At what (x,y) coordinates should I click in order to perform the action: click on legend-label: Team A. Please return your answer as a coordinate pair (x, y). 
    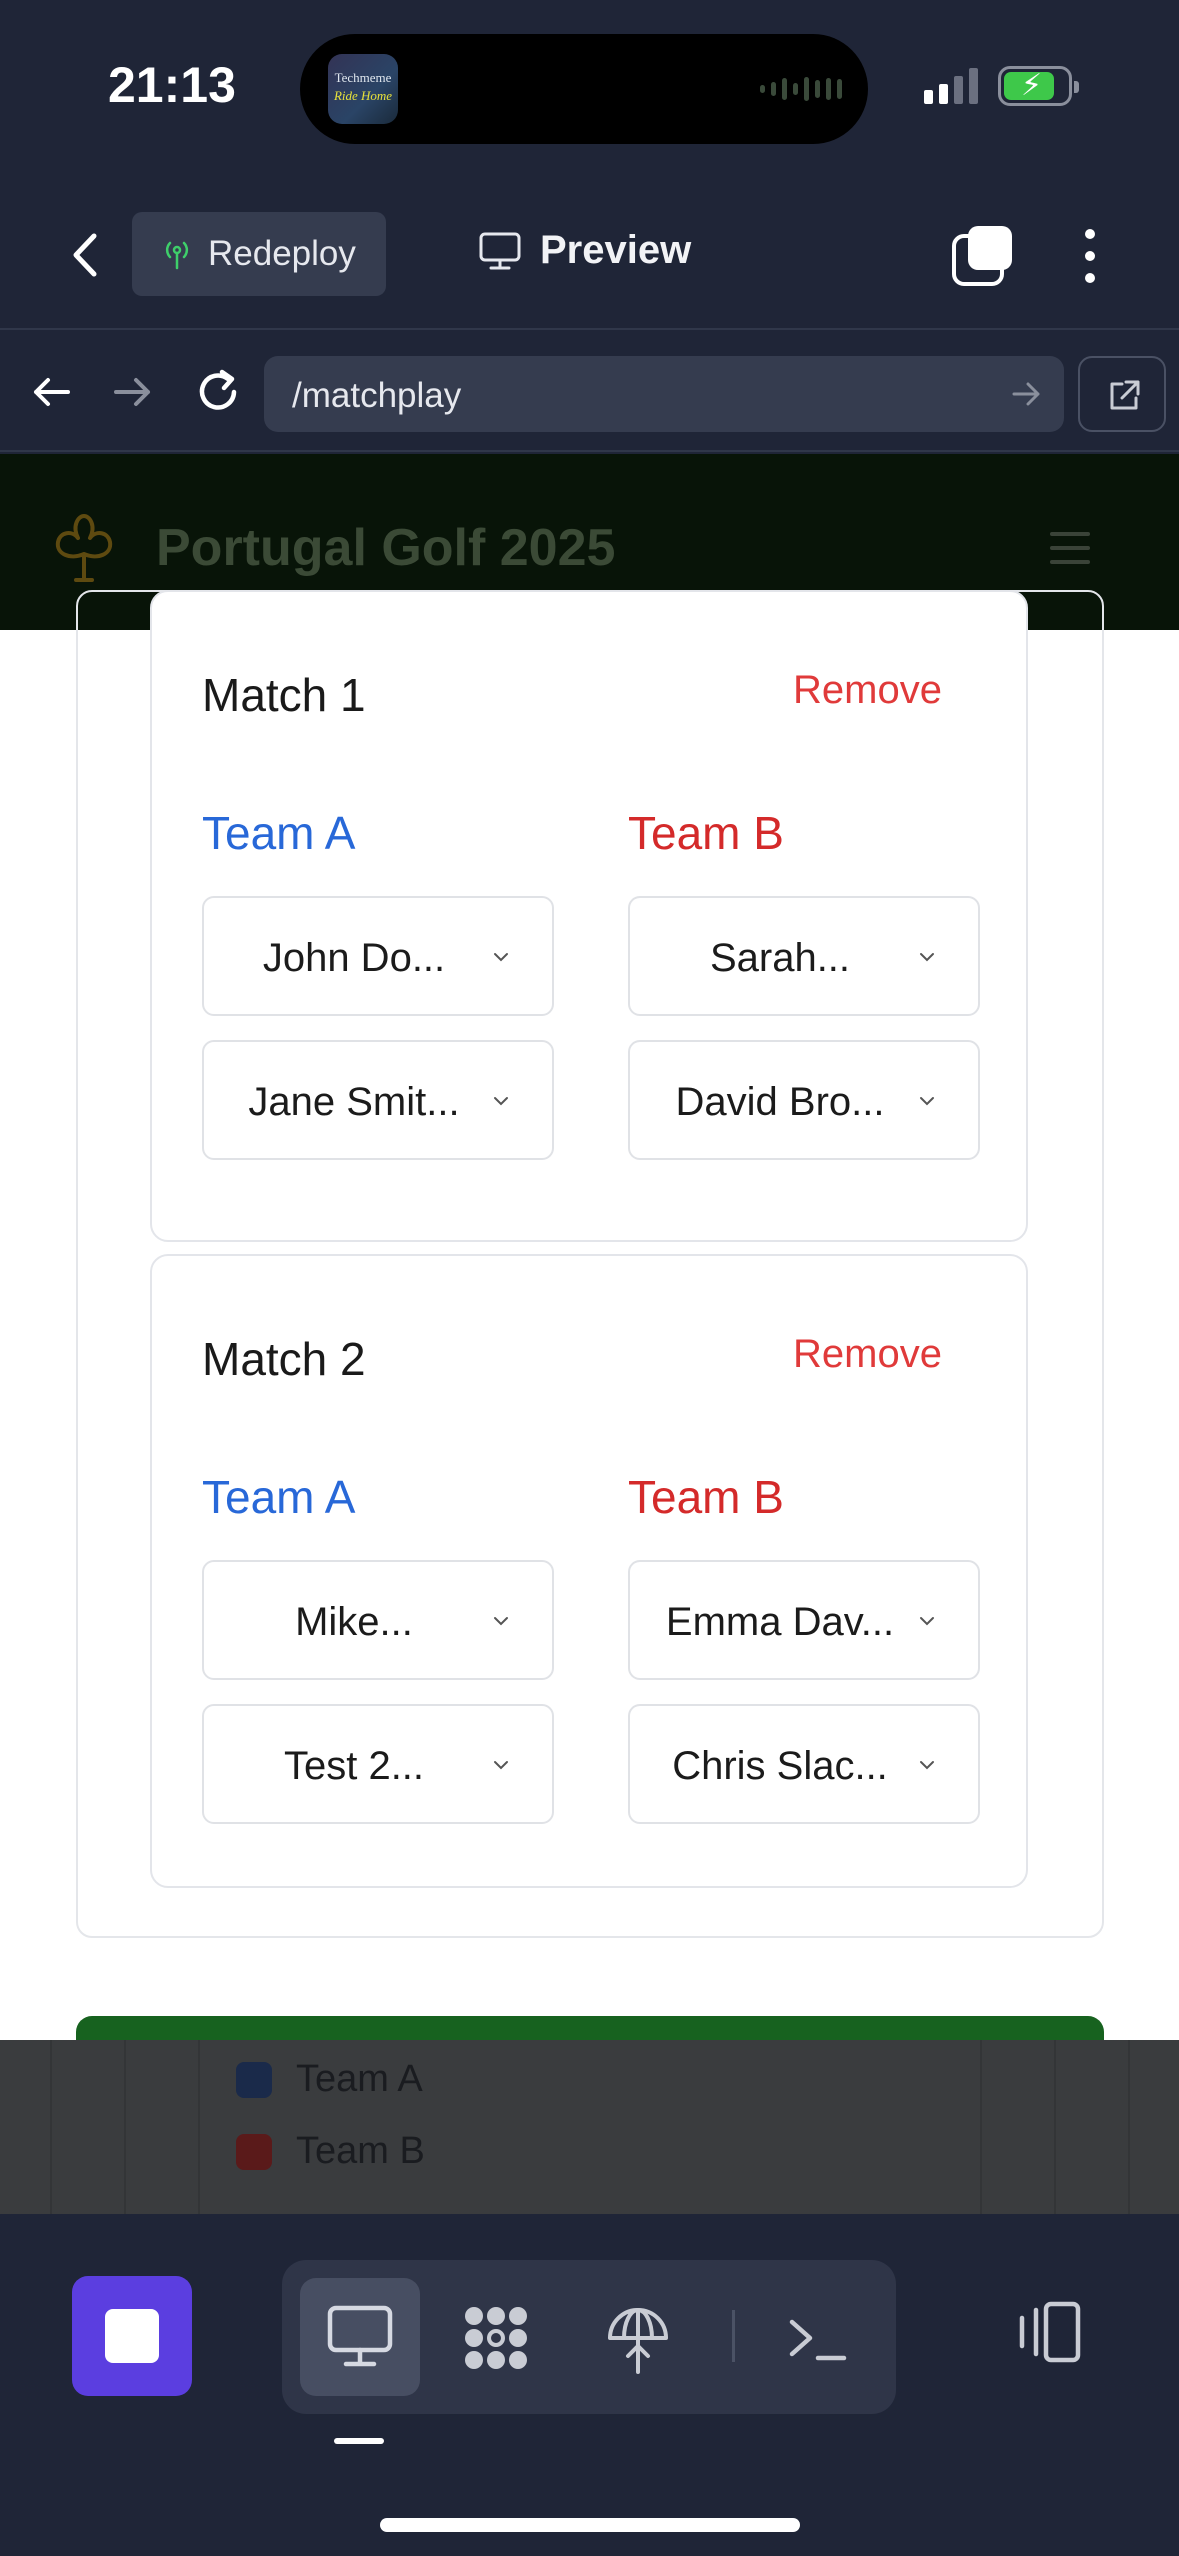
    Looking at the image, I should click on (359, 2079).